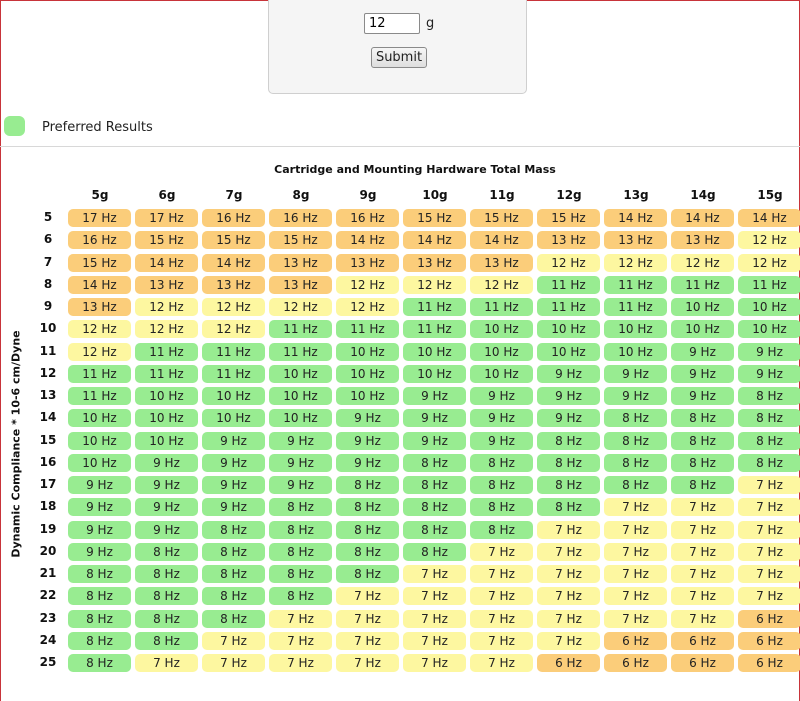 The height and width of the screenshot is (701, 800). Describe the element at coordinates (48, 550) in the screenshot. I see `row-header: 20` at that location.